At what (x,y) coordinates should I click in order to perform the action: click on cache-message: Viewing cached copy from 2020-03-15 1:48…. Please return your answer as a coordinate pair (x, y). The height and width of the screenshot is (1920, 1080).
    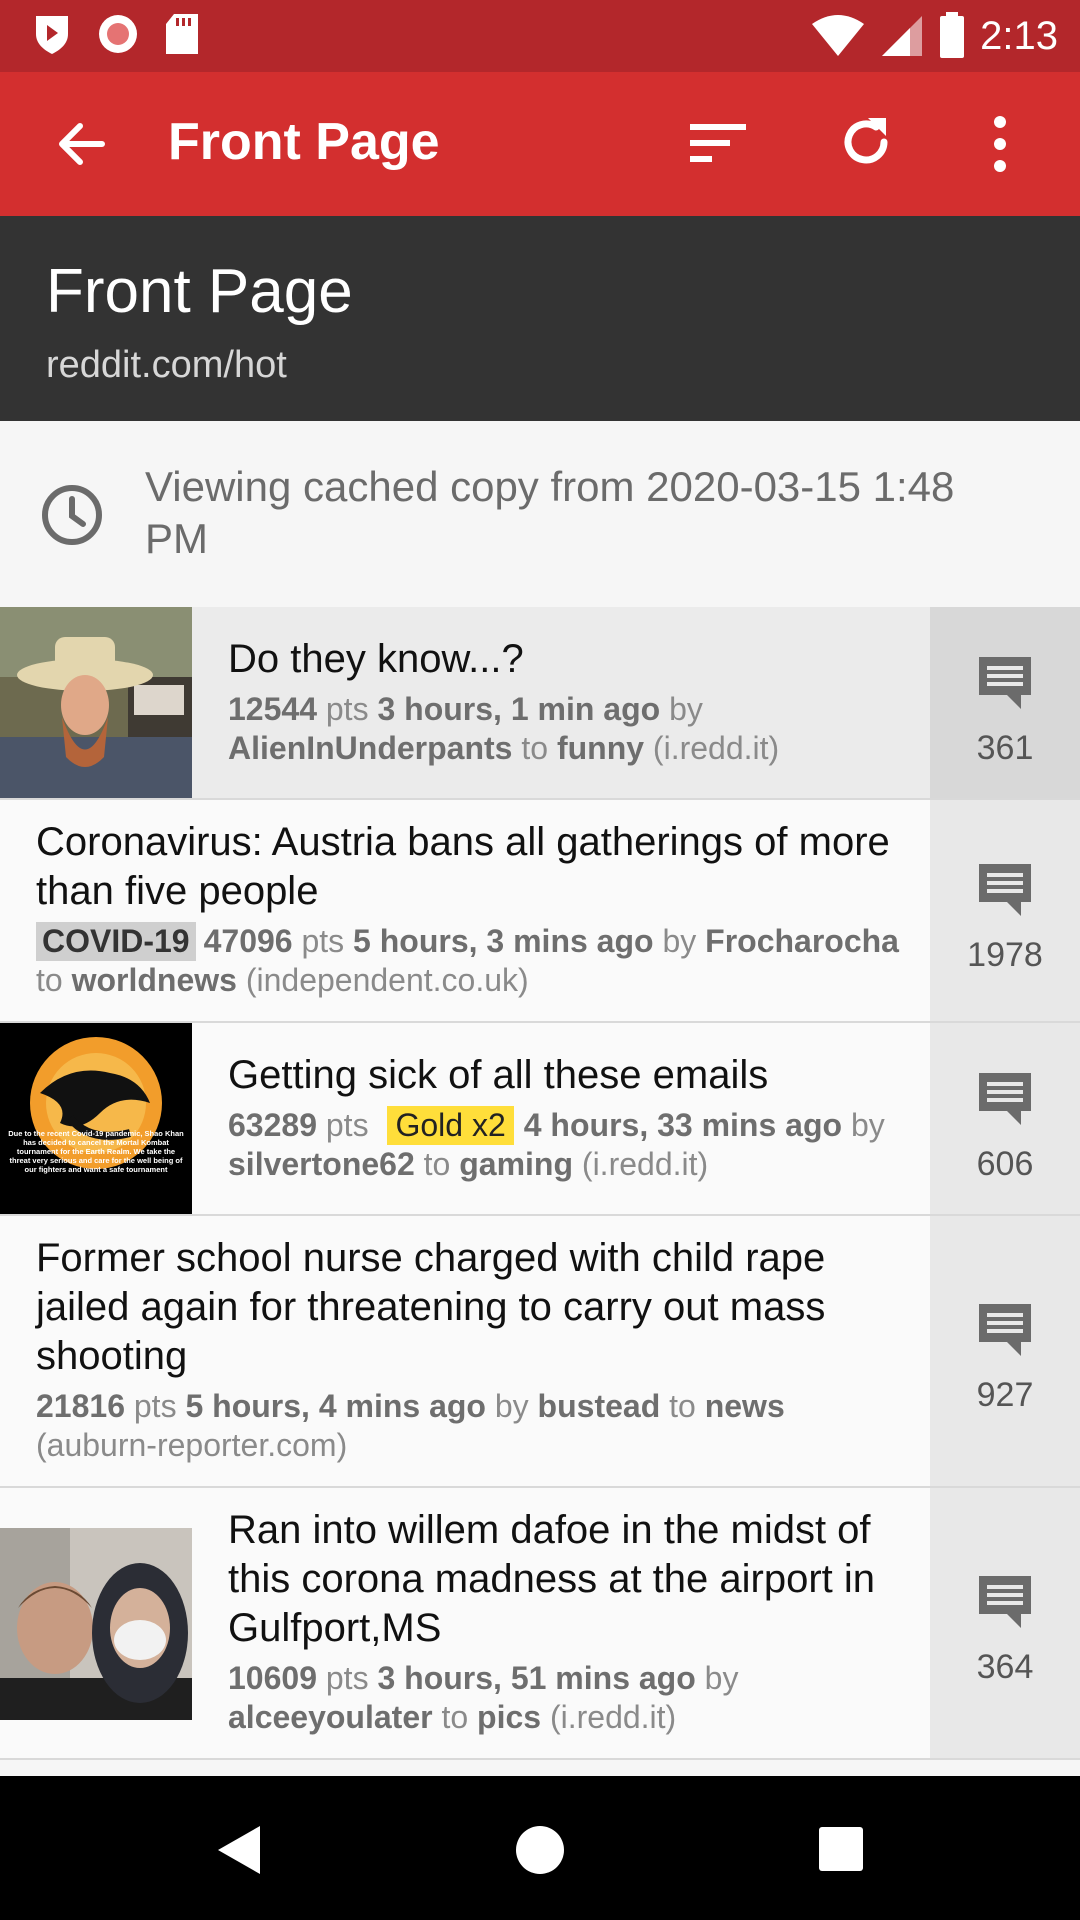
    Looking at the image, I should click on (550, 512).